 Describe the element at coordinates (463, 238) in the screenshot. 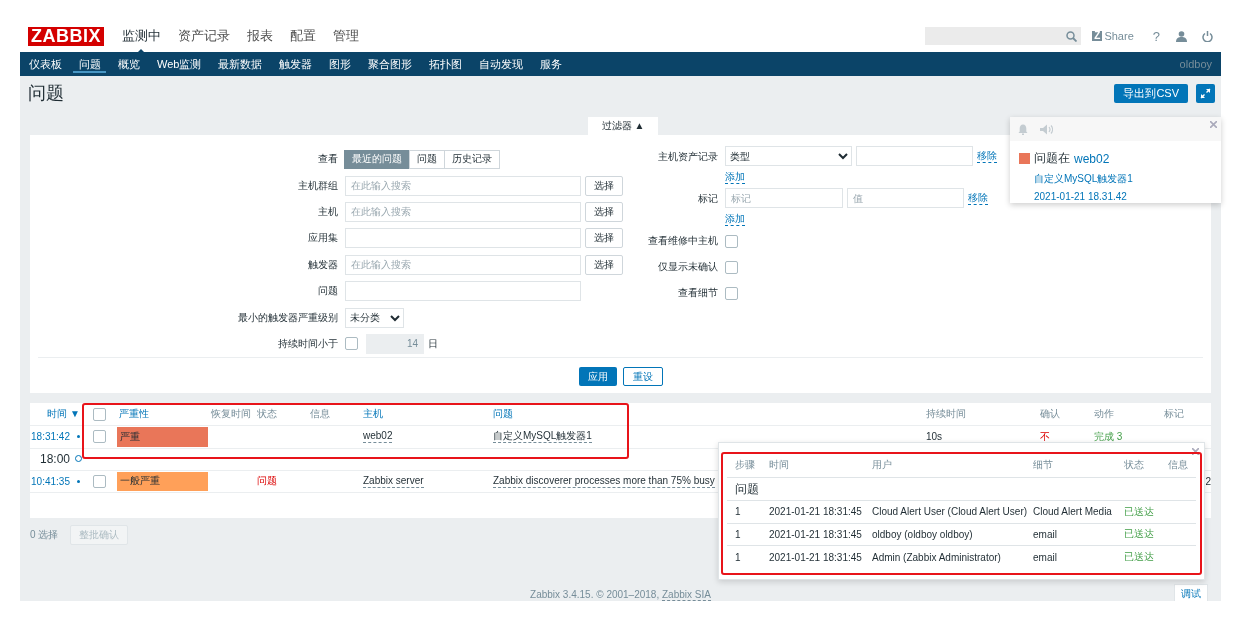

I see `search-input` at that location.